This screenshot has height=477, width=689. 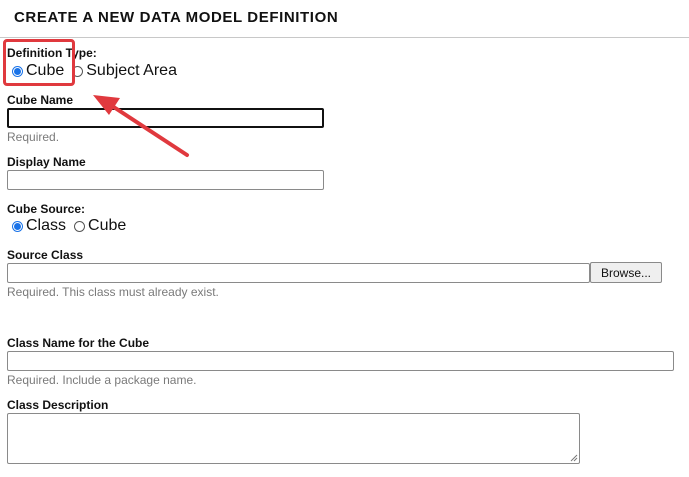 What do you see at coordinates (340, 361) in the screenshot?
I see `class-name-input` at bounding box center [340, 361].